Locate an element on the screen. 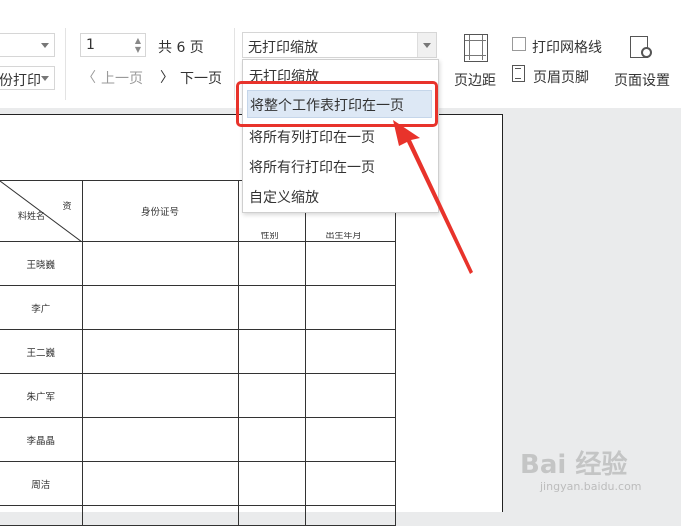  spinner-arrows-icon: ▲ ▼ is located at coordinates (138, 45).